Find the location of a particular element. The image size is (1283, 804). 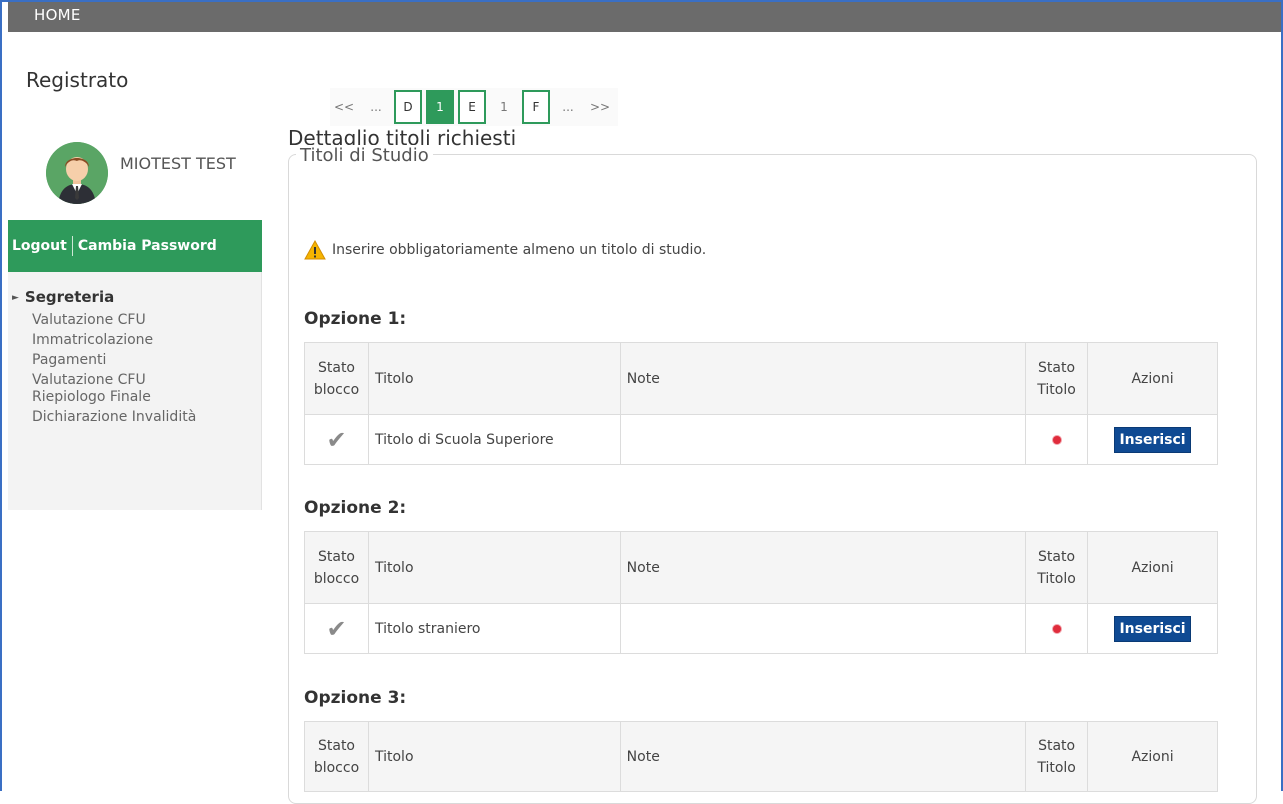

user-panel: Registrato MIOTEST TEST is located at coordinates (135, 126).